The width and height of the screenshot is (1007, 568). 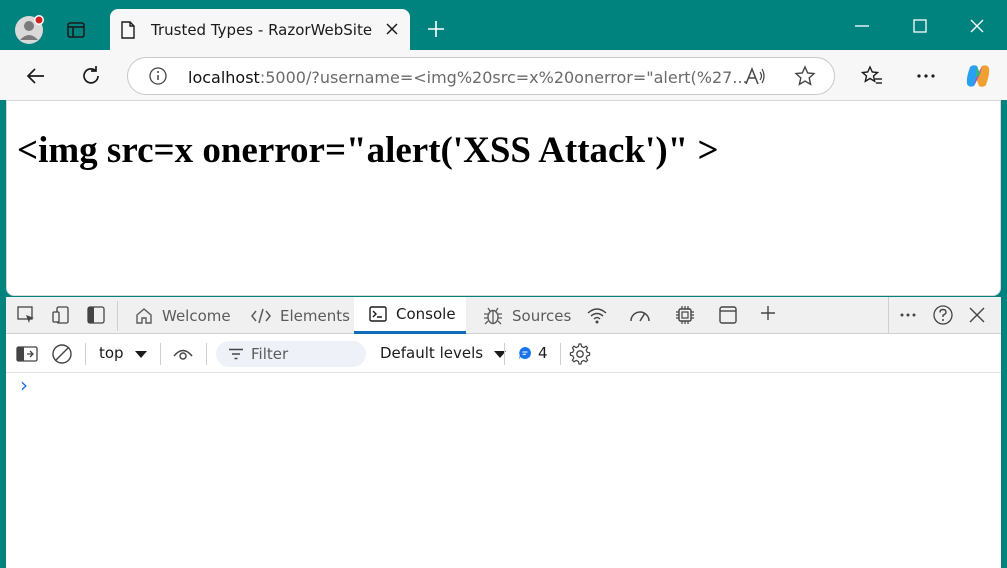 I want to click on refresh-icon, so click(x=91, y=76).